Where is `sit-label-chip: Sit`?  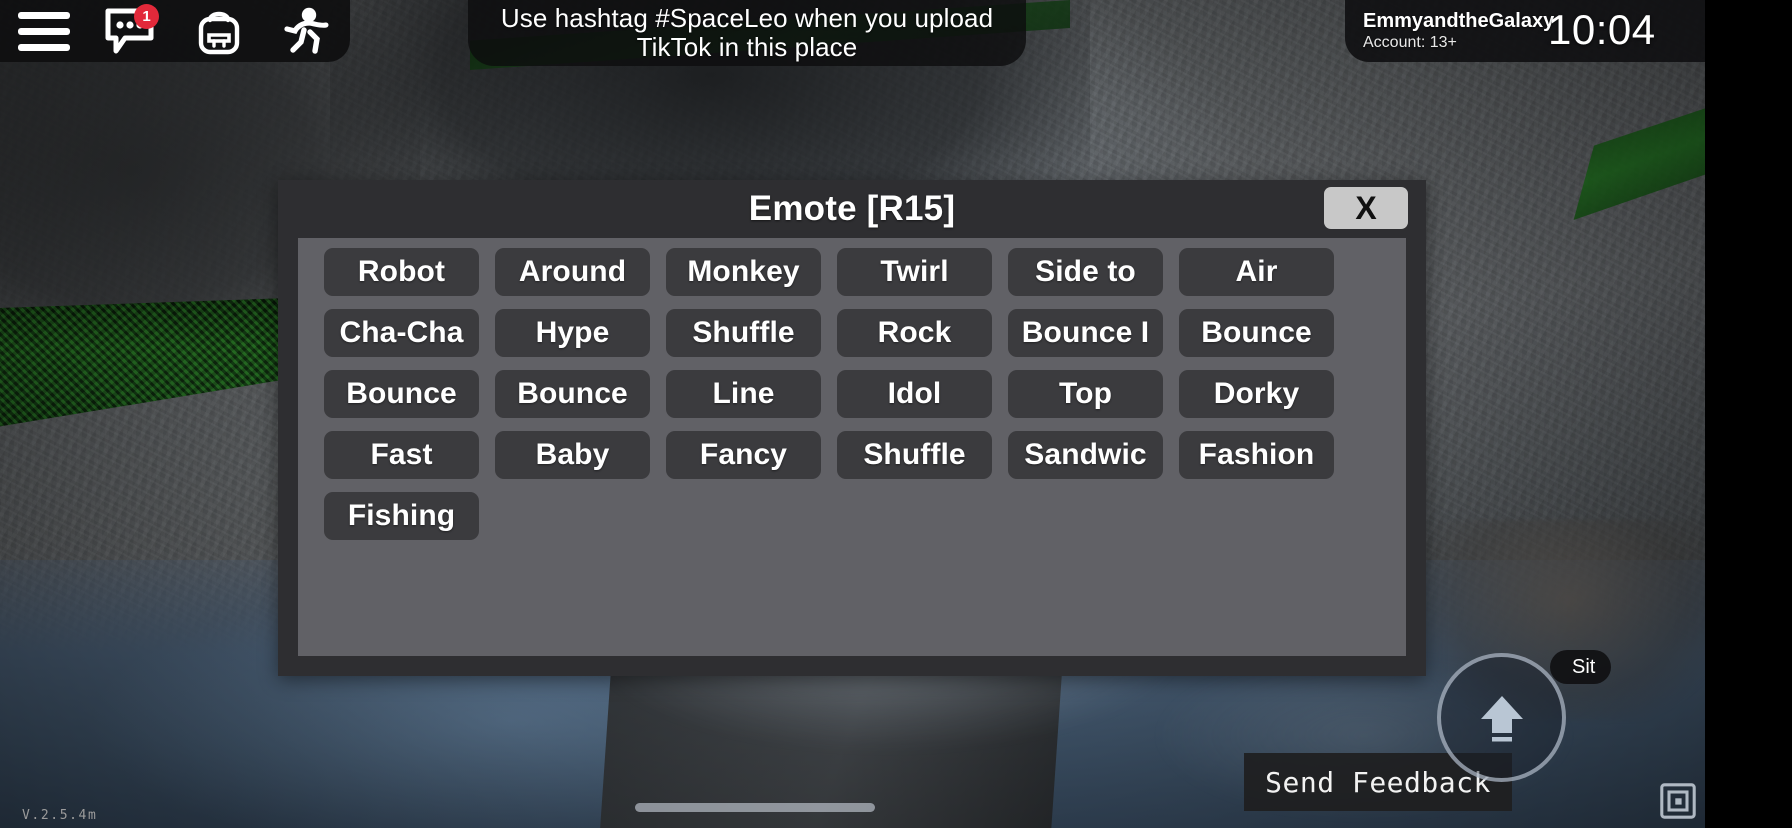 sit-label-chip: Sit is located at coordinates (1581, 667).